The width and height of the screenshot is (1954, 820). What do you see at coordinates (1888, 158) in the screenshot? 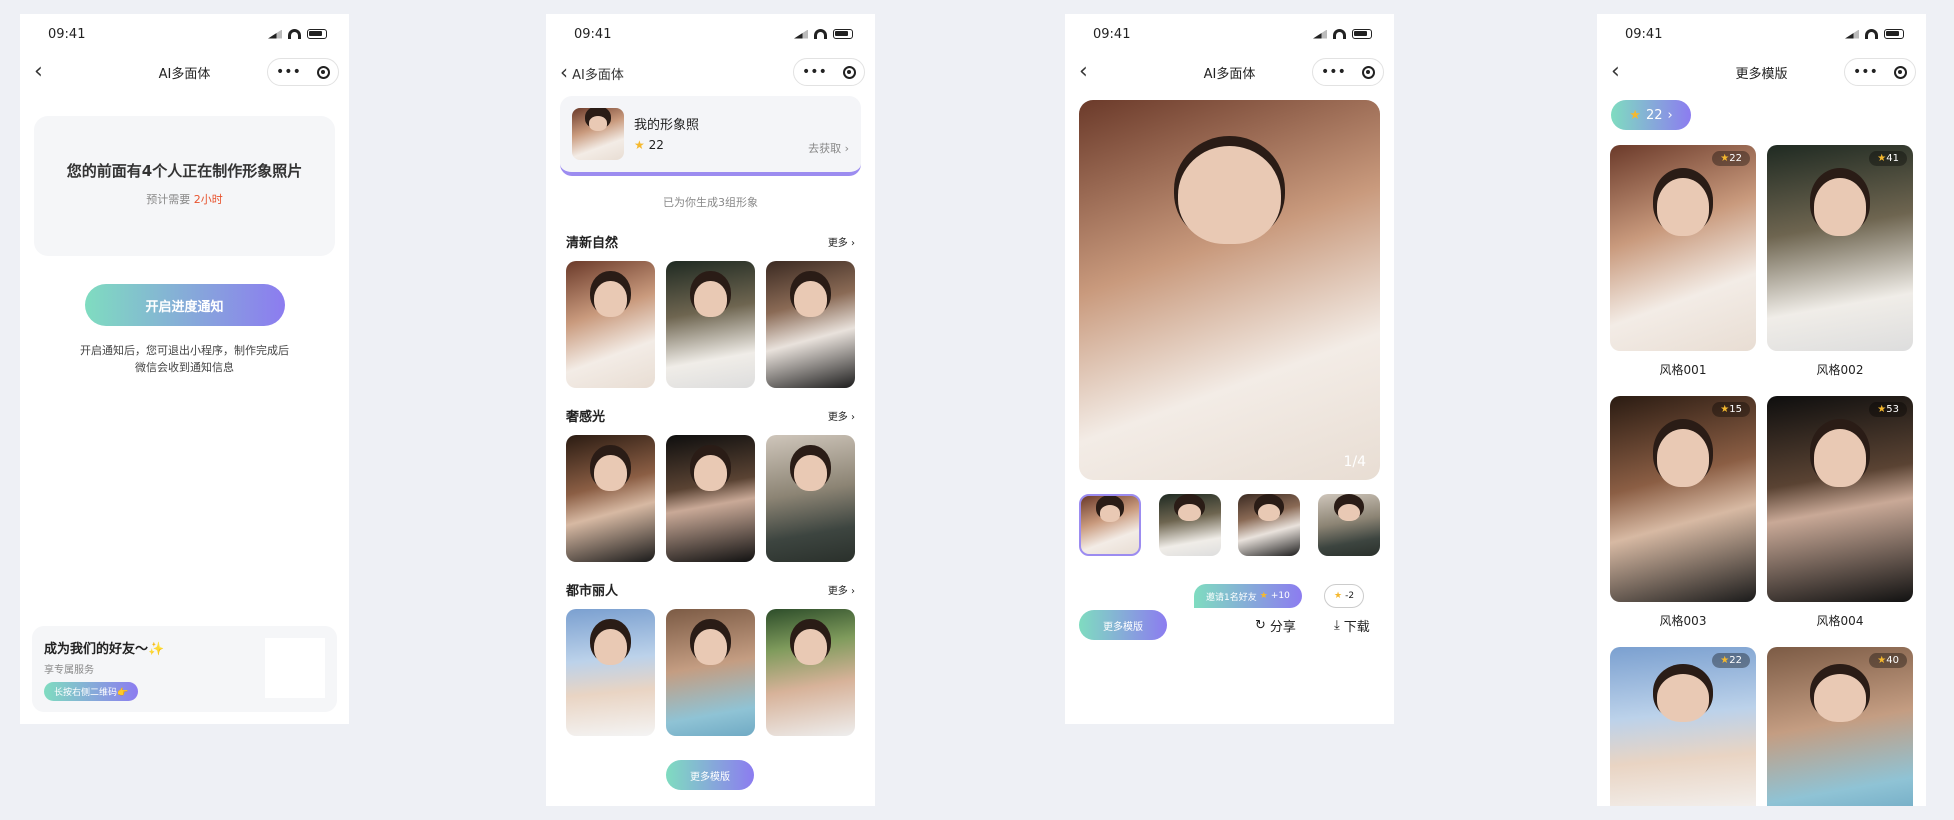
I see `template-cost: ★41` at bounding box center [1888, 158].